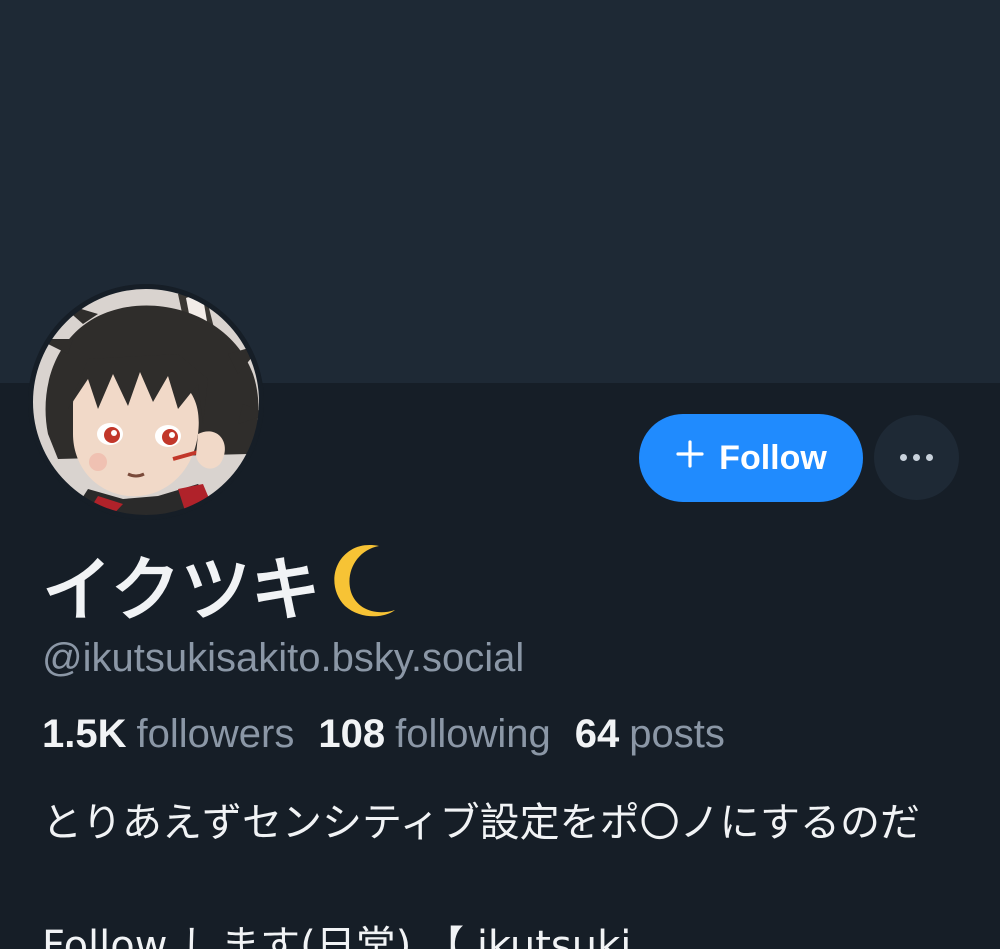 The width and height of the screenshot is (1000, 949). I want to click on following-count: 108, so click(352, 734).